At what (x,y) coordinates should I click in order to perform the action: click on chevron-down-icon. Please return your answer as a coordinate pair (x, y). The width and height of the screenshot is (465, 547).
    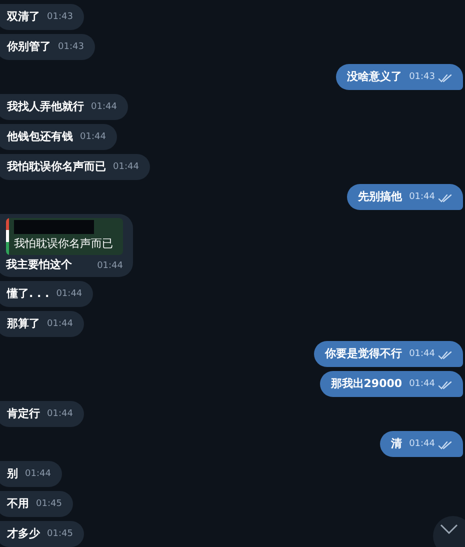
    Looking at the image, I should click on (449, 529).